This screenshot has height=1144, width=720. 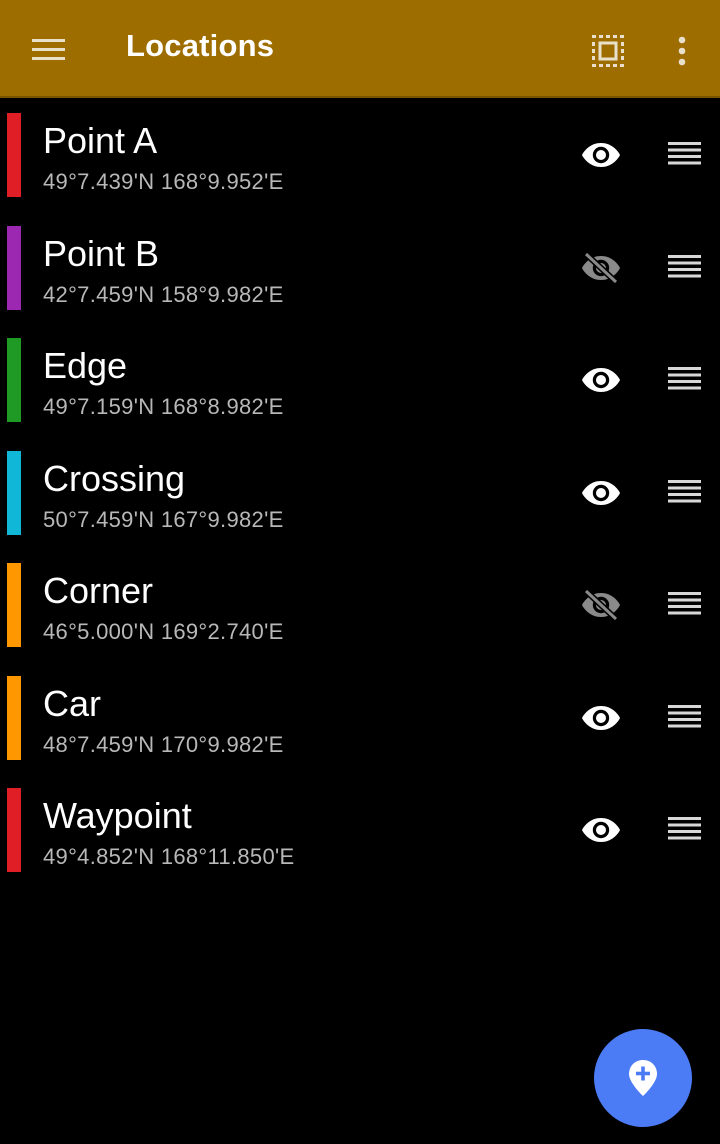 What do you see at coordinates (117, 815) in the screenshot?
I see `location-name: Waypoint` at bounding box center [117, 815].